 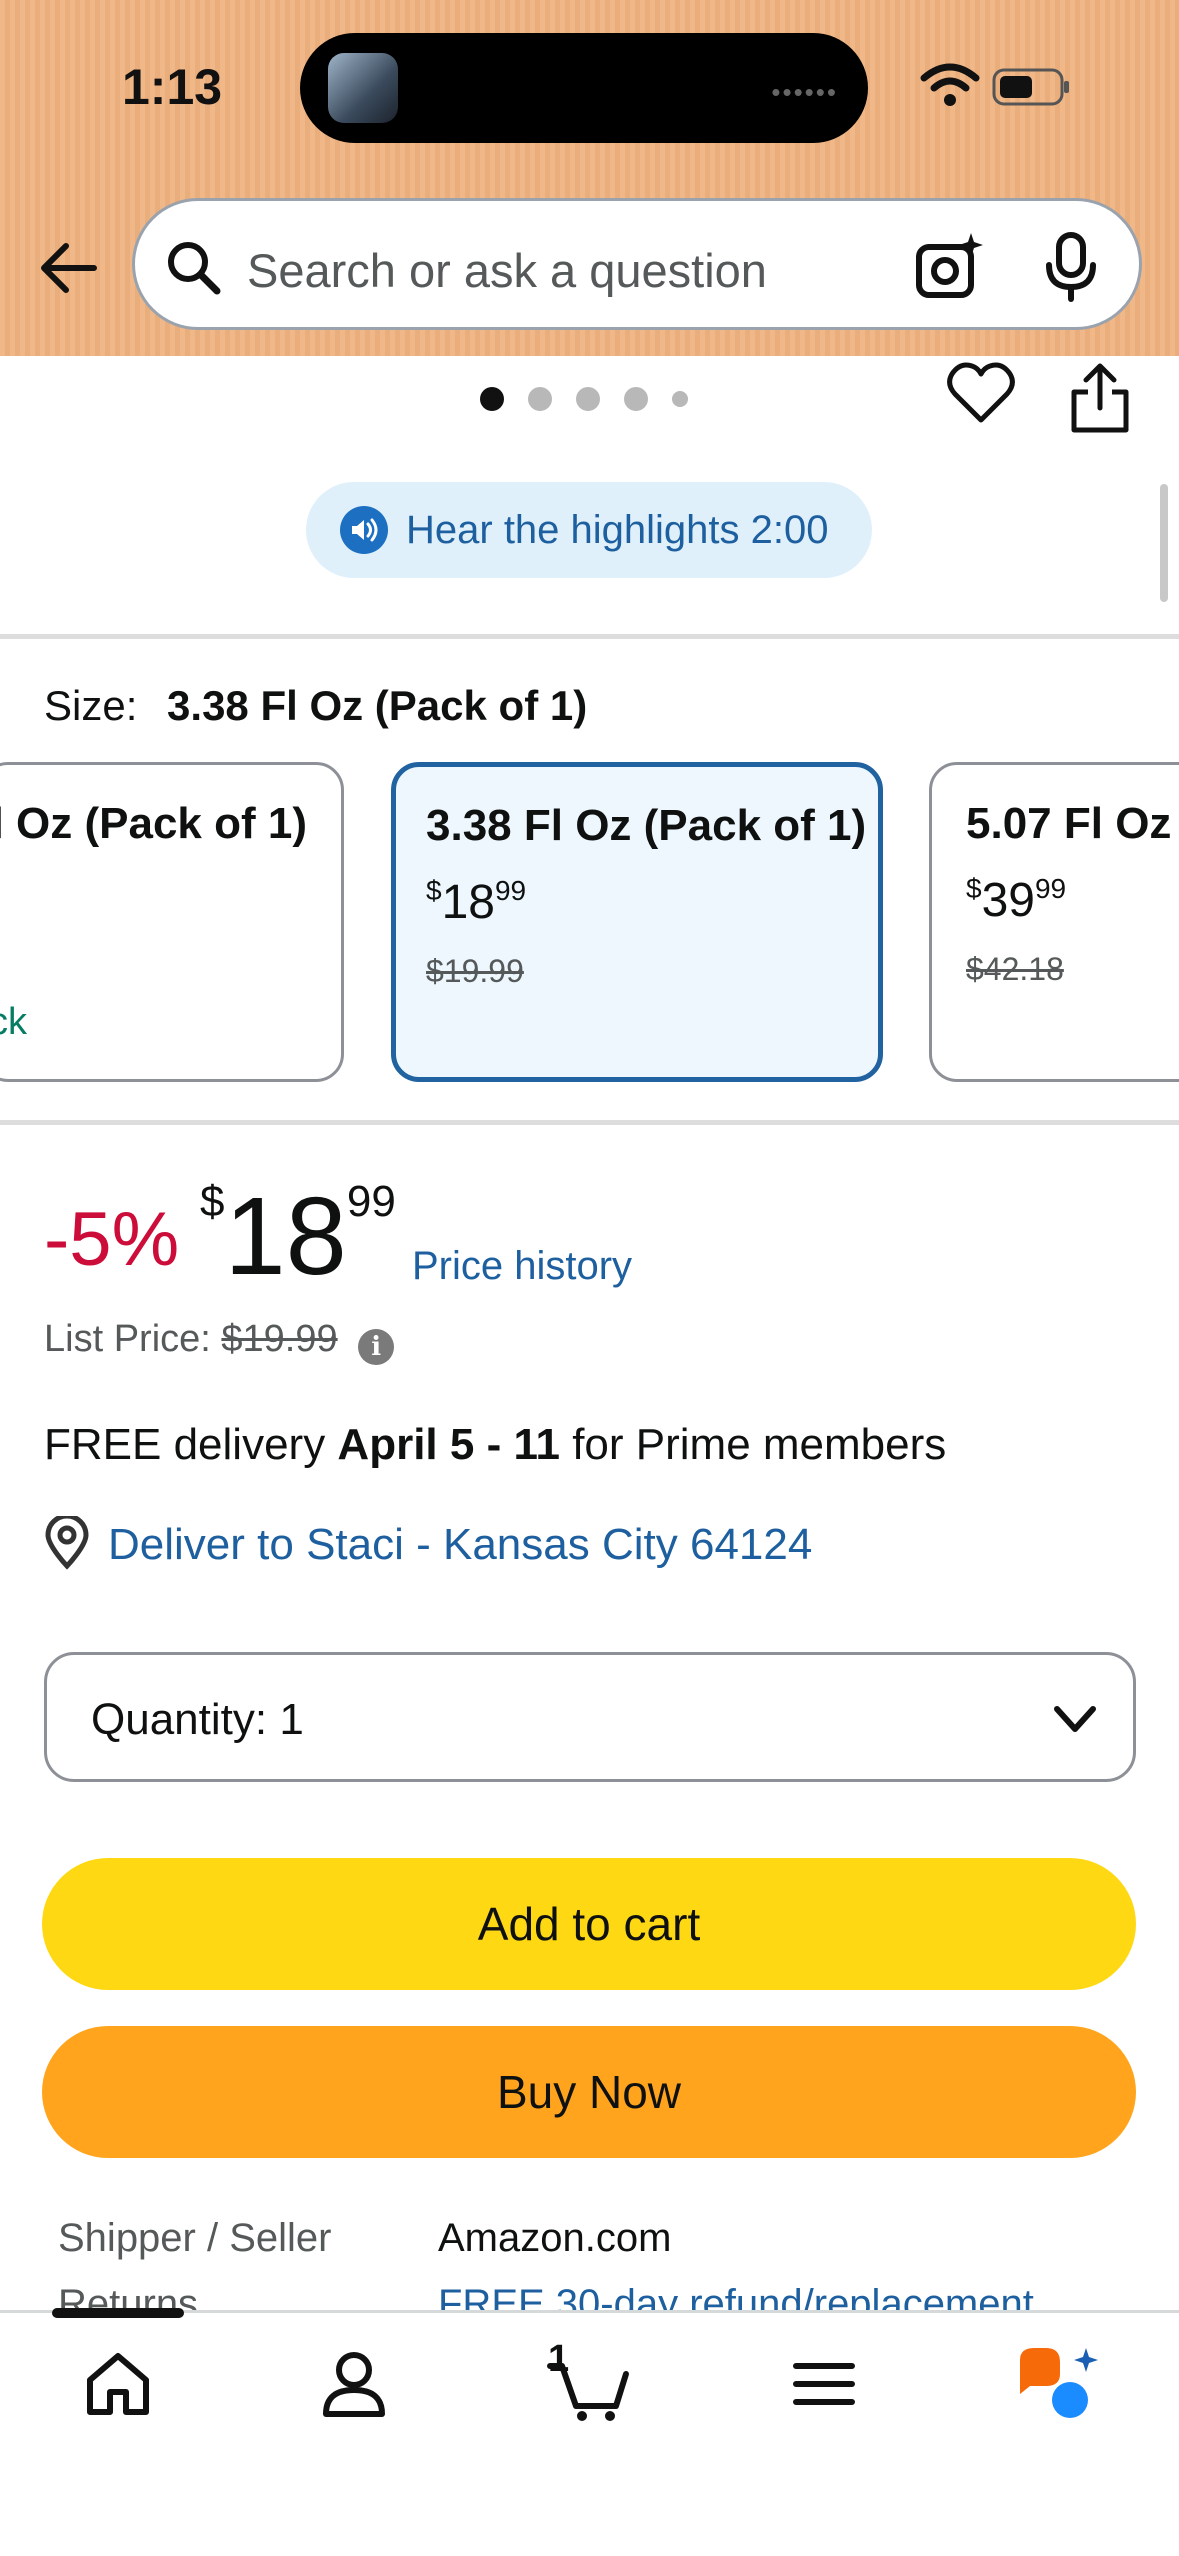 What do you see at coordinates (522, 1266) in the screenshot?
I see `price-history-link: Price history` at bounding box center [522, 1266].